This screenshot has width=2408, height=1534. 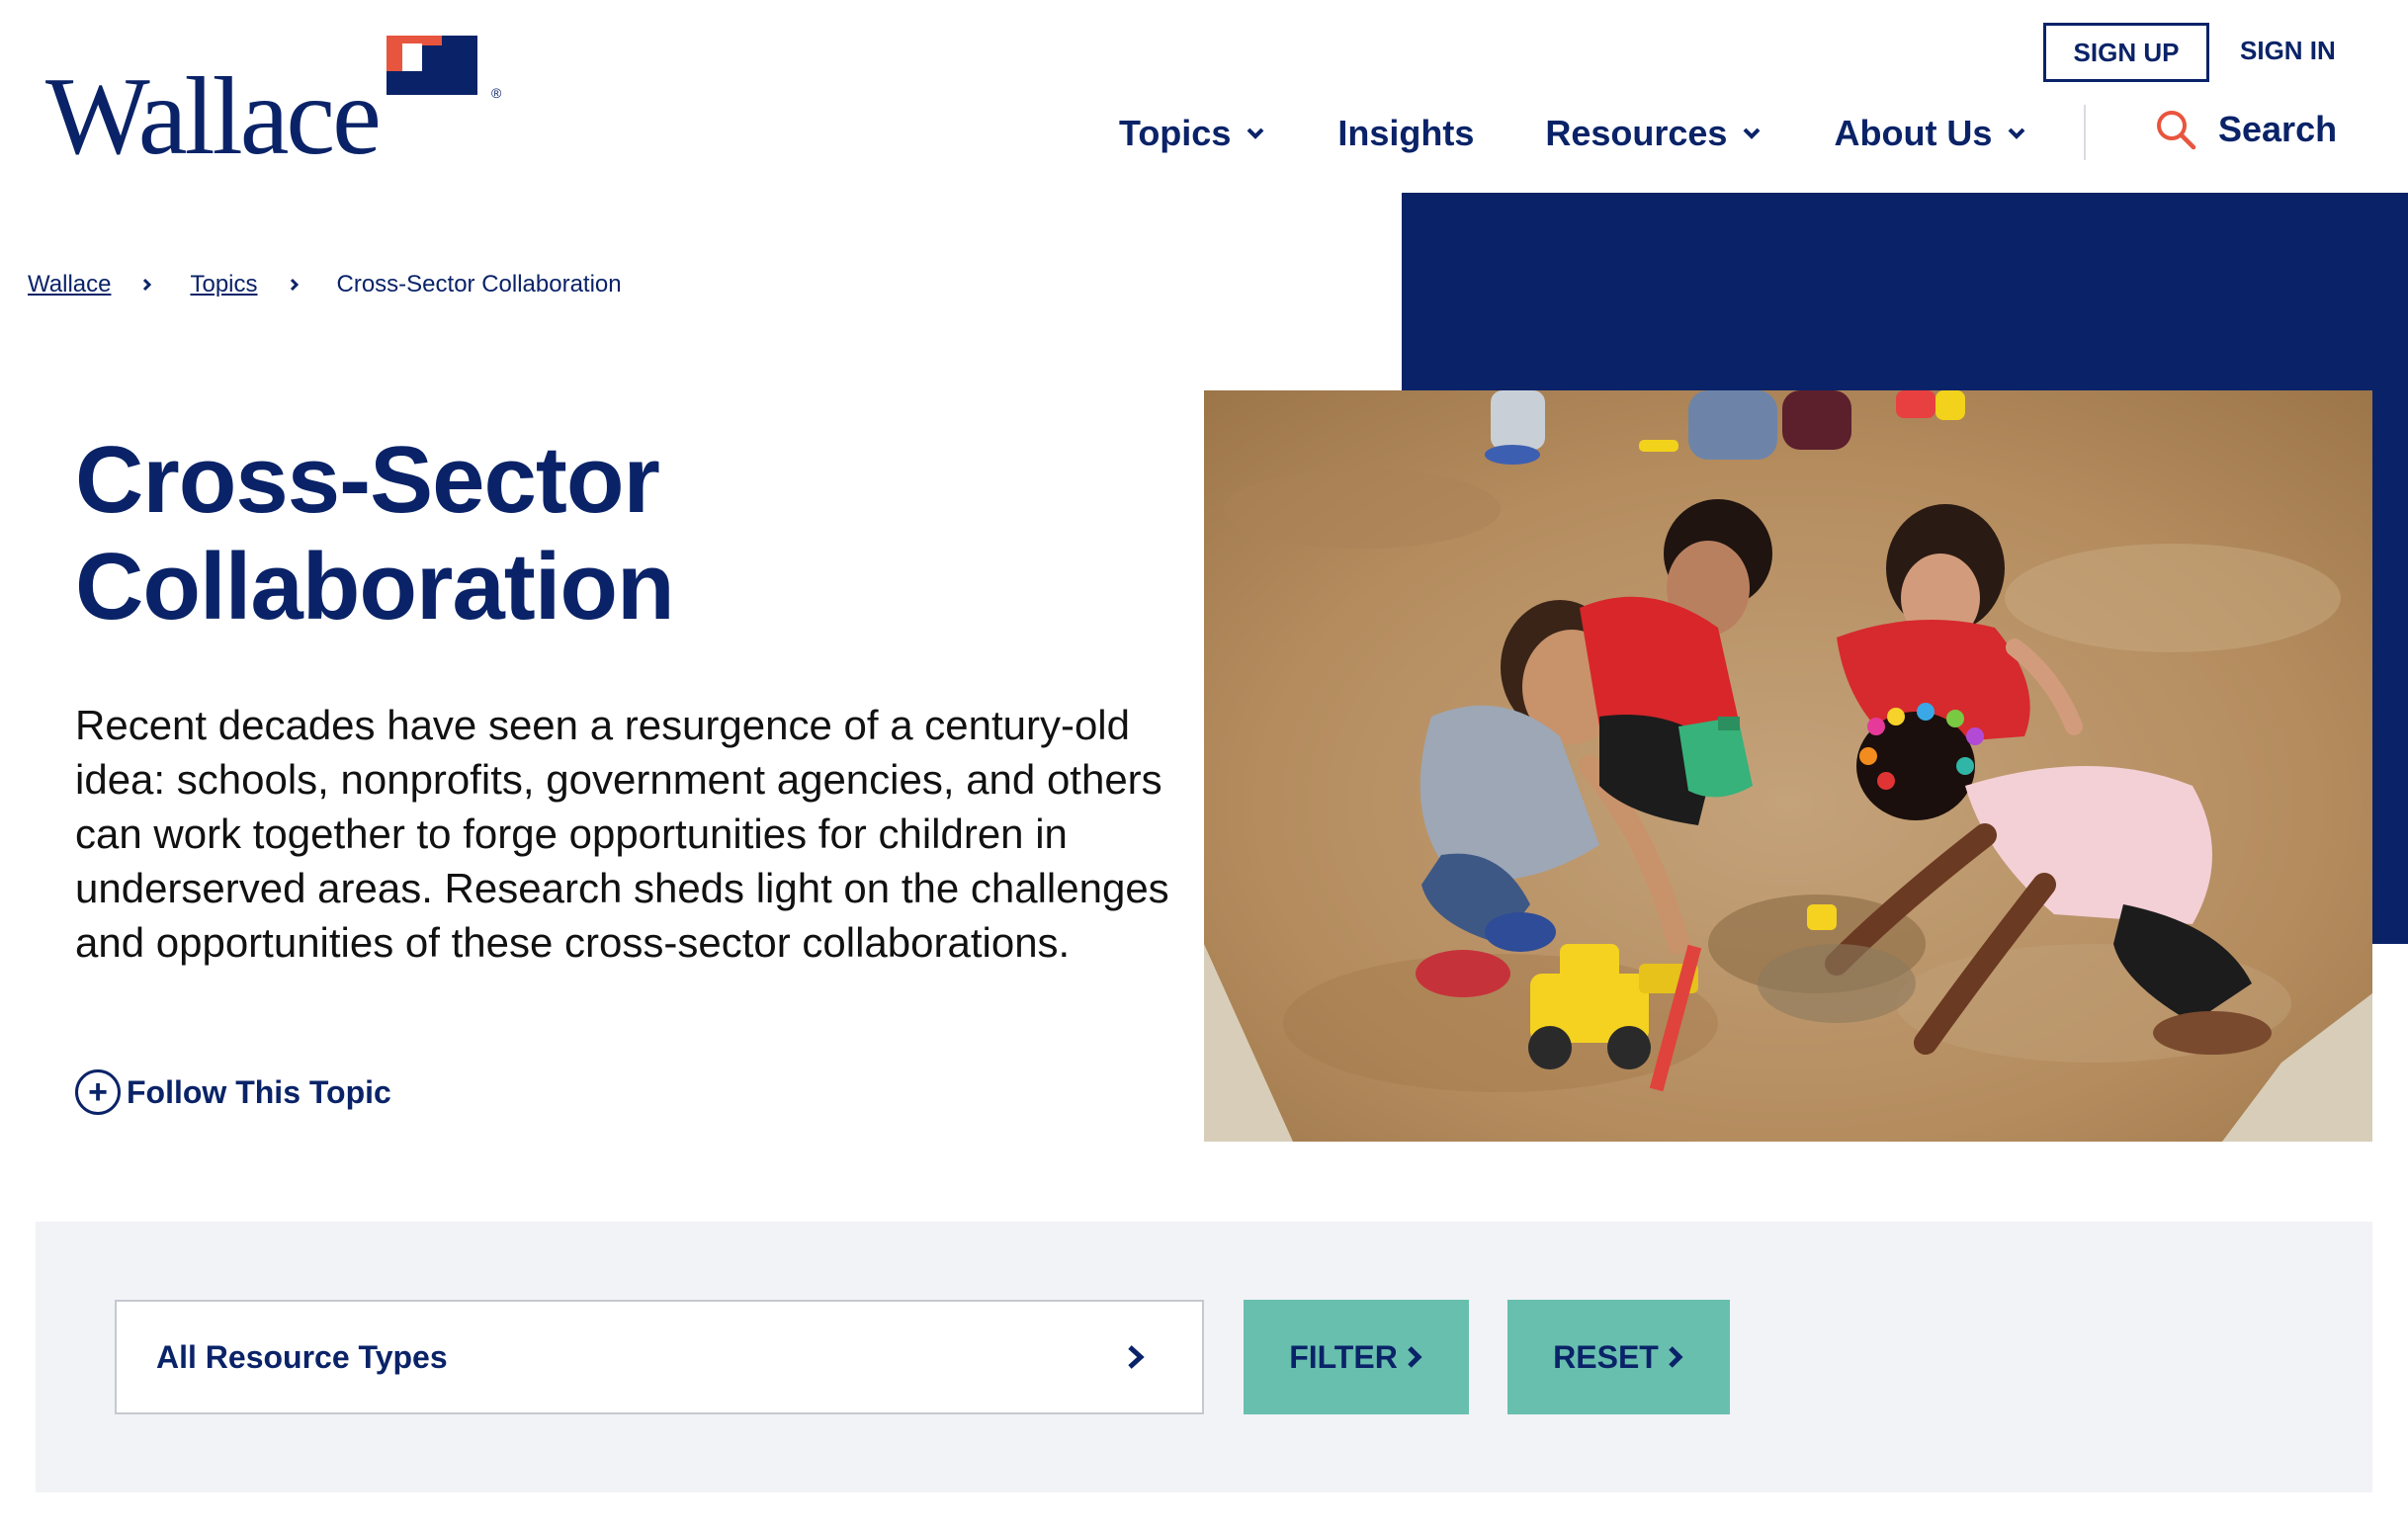 I want to click on logo-mark-icon, so click(x=432, y=65).